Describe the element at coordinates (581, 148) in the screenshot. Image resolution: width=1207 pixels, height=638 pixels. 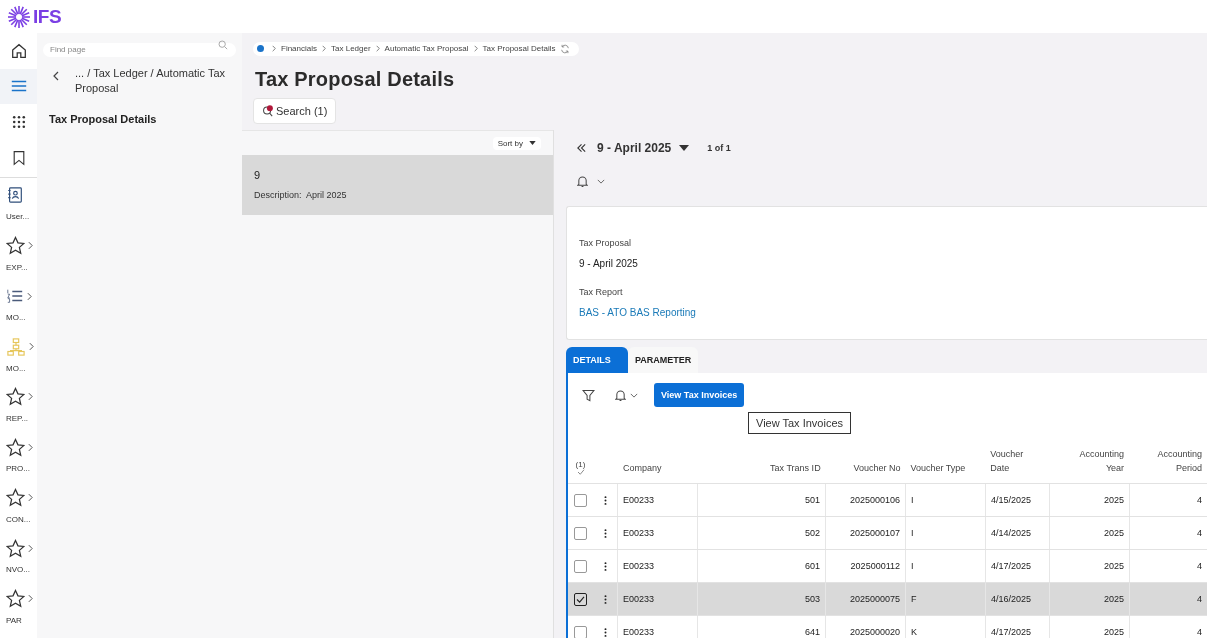
I see `double-chevron-left-icon` at that location.